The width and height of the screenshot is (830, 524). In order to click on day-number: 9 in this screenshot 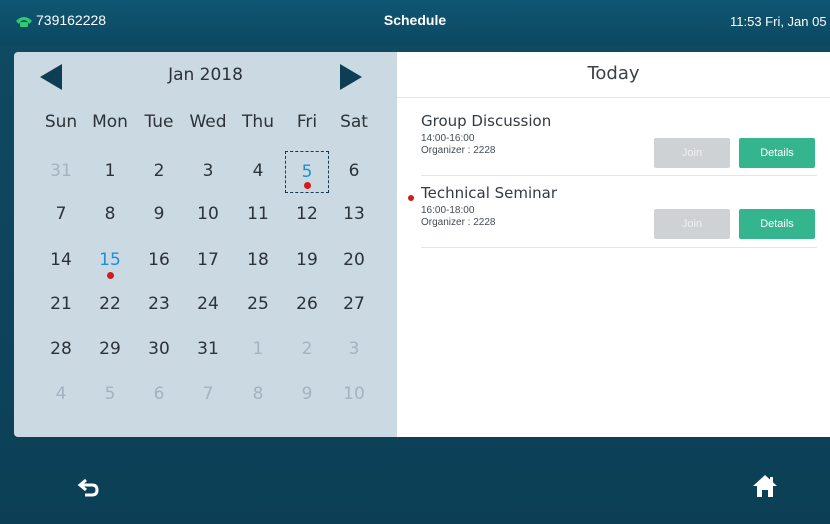, I will do `click(159, 214)`.